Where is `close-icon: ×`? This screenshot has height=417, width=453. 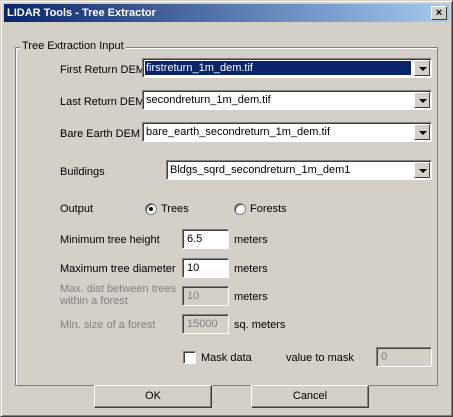 close-icon: × is located at coordinates (439, 13).